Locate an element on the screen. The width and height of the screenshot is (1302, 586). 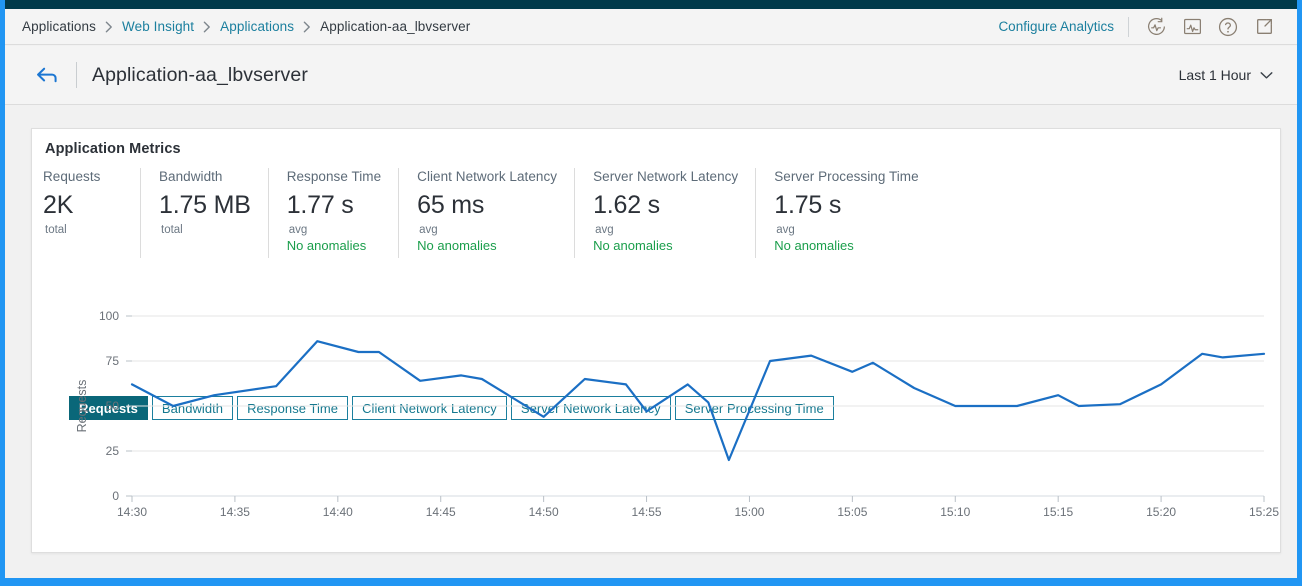
page-title: Application-aa_lbvserver is located at coordinates (200, 74).